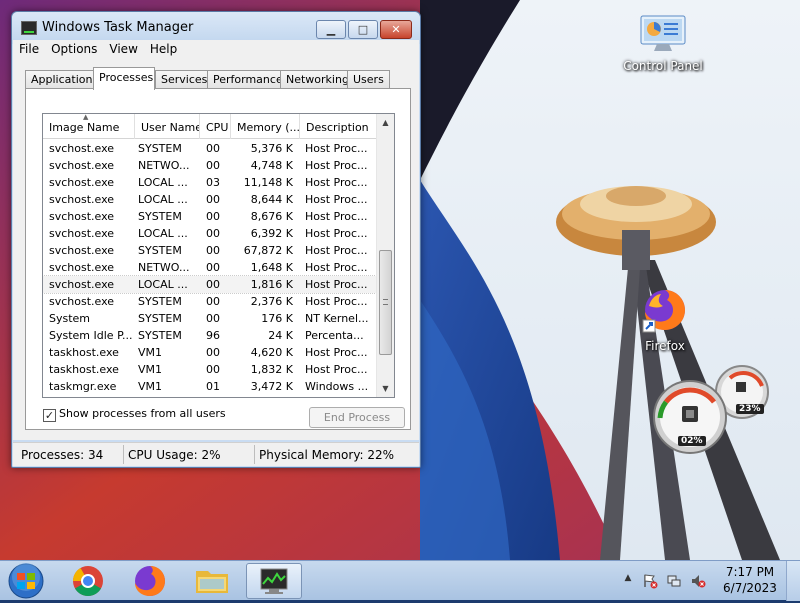 The width and height of the screenshot is (800, 603). Describe the element at coordinates (331, 29) in the screenshot. I see `minimize-button: ▁` at that location.